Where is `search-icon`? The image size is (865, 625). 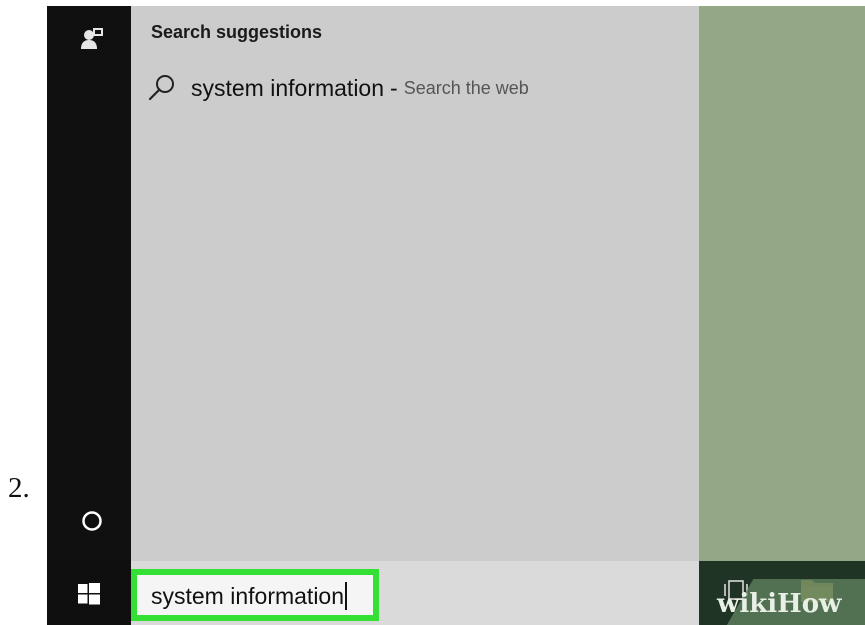 search-icon is located at coordinates (161, 88).